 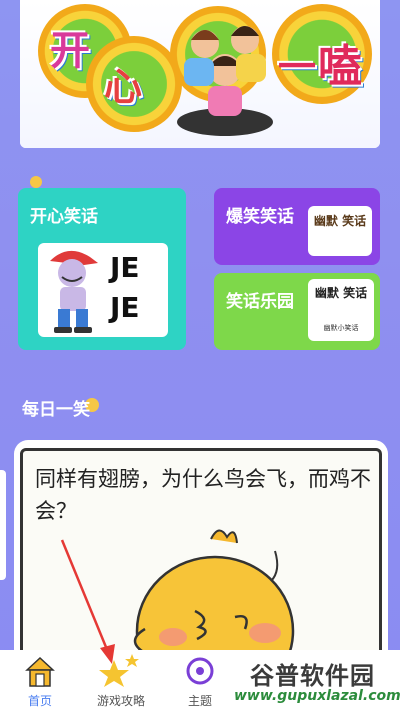 I want to click on stars-icon, so click(x=119, y=670).